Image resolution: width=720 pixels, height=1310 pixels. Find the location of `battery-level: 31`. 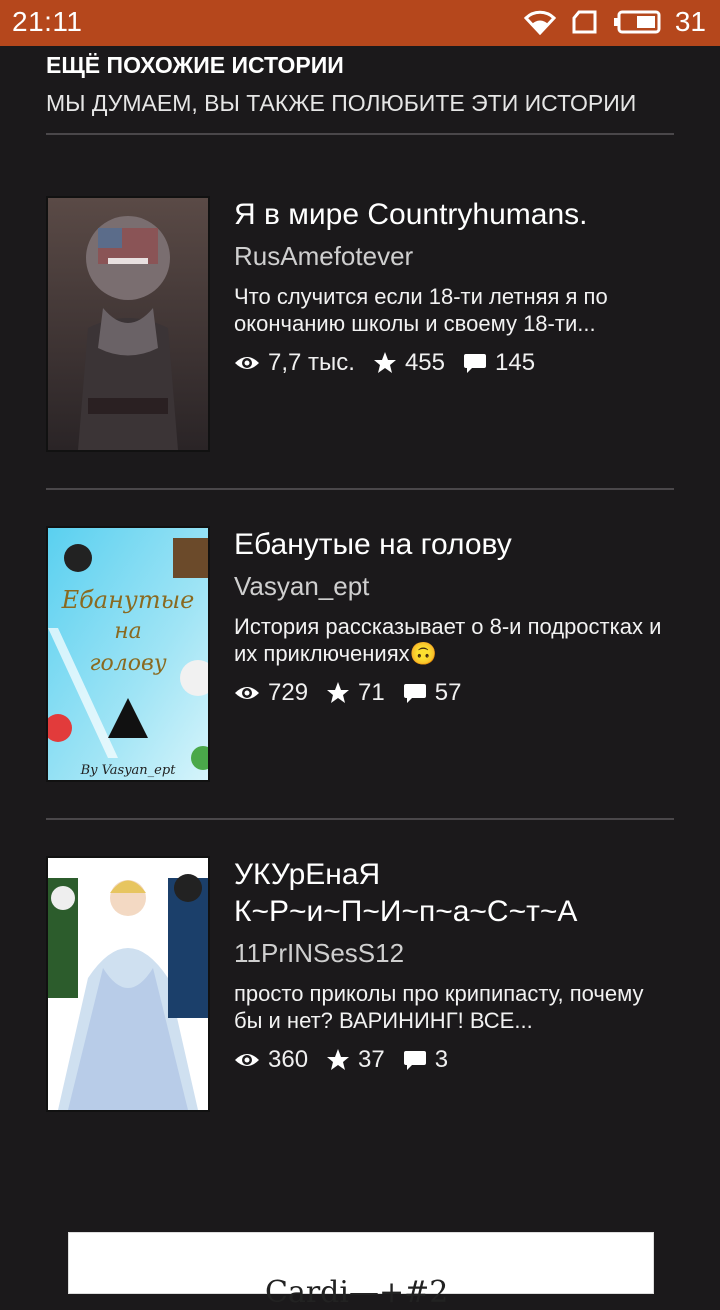

battery-level: 31 is located at coordinates (690, 21).